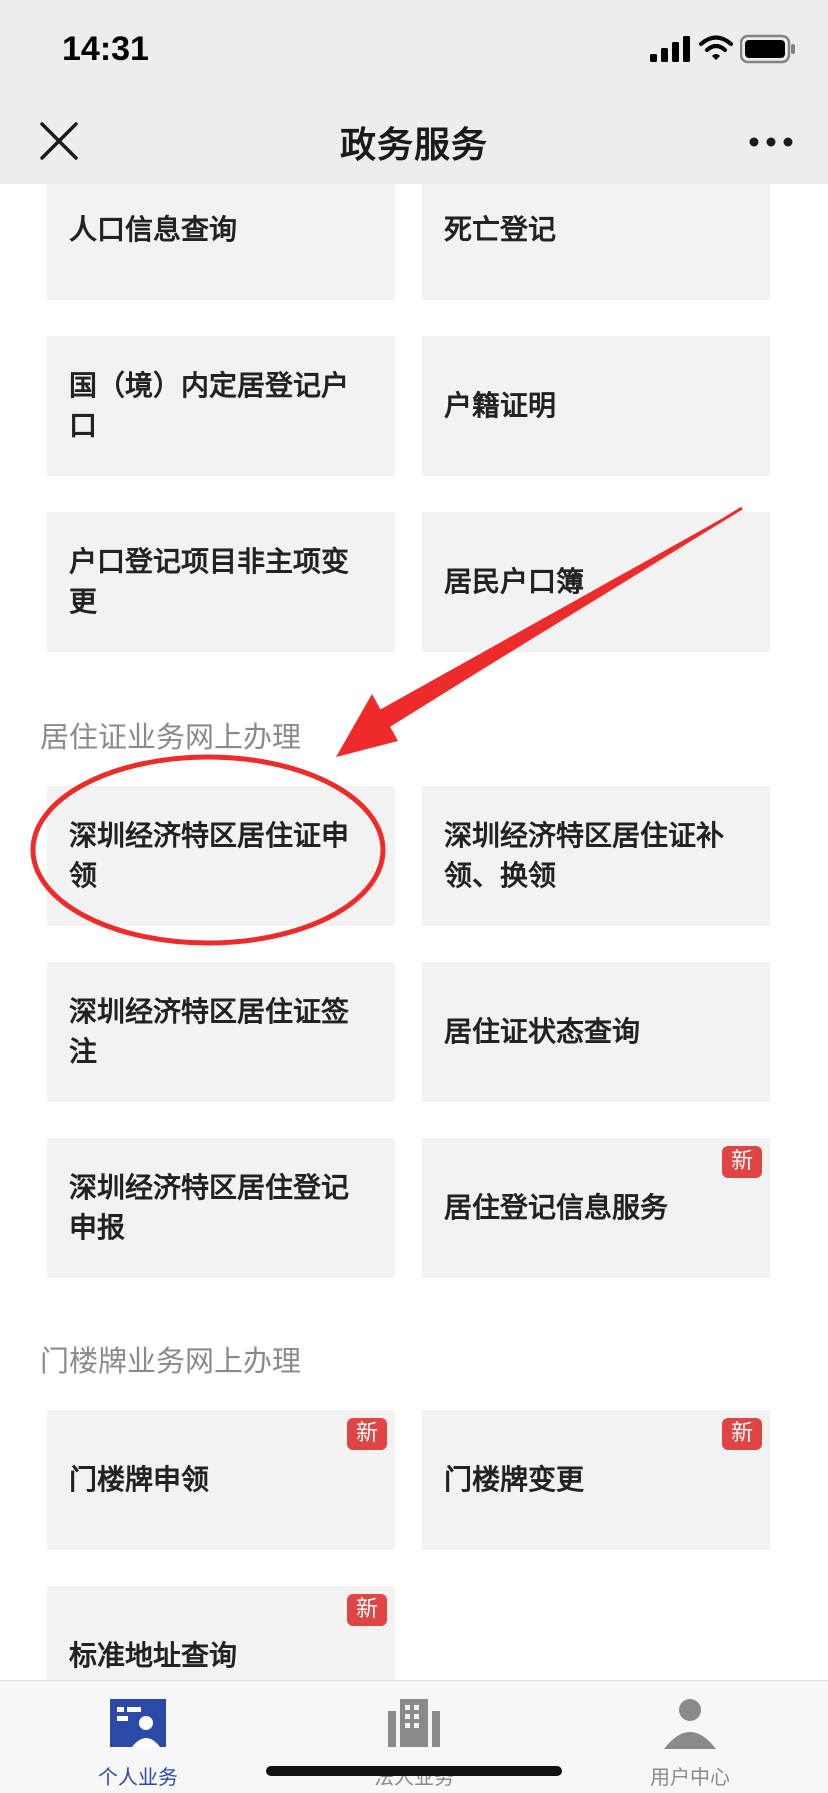 The width and height of the screenshot is (828, 1793). I want to click on service-tile-residence-permit-apply: 深圳经济特区居住证申领, so click(221, 856).